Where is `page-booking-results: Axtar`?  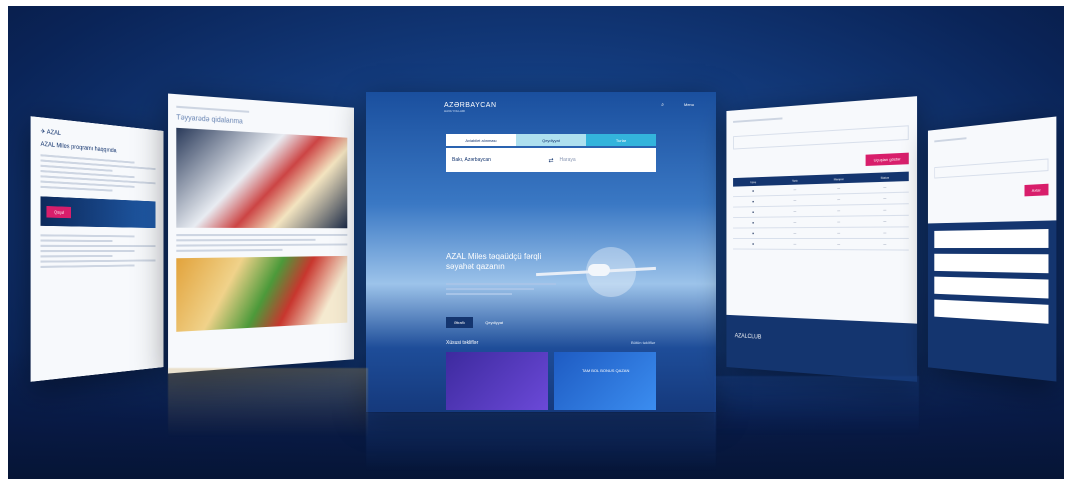 page-booking-results: Axtar is located at coordinates (992, 249).